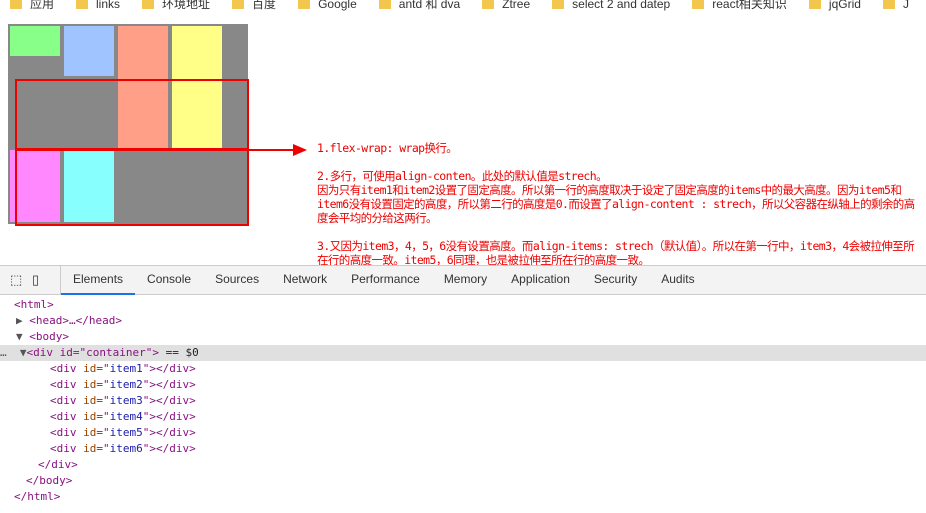  What do you see at coordinates (844, 5) in the screenshot?
I see `bookmark-label: jqGrid` at bounding box center [844, 5].